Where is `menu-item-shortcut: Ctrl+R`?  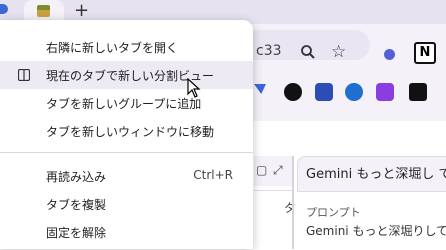
menu-item-shortcut: Ctrl+R is located at coordinates (213, 175).